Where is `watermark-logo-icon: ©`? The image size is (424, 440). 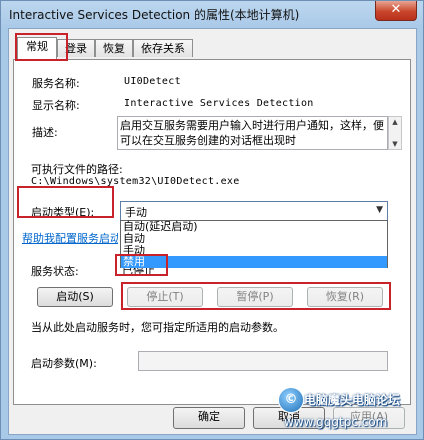 watermark-logo-icon: © is located at coordinates (291, 400).